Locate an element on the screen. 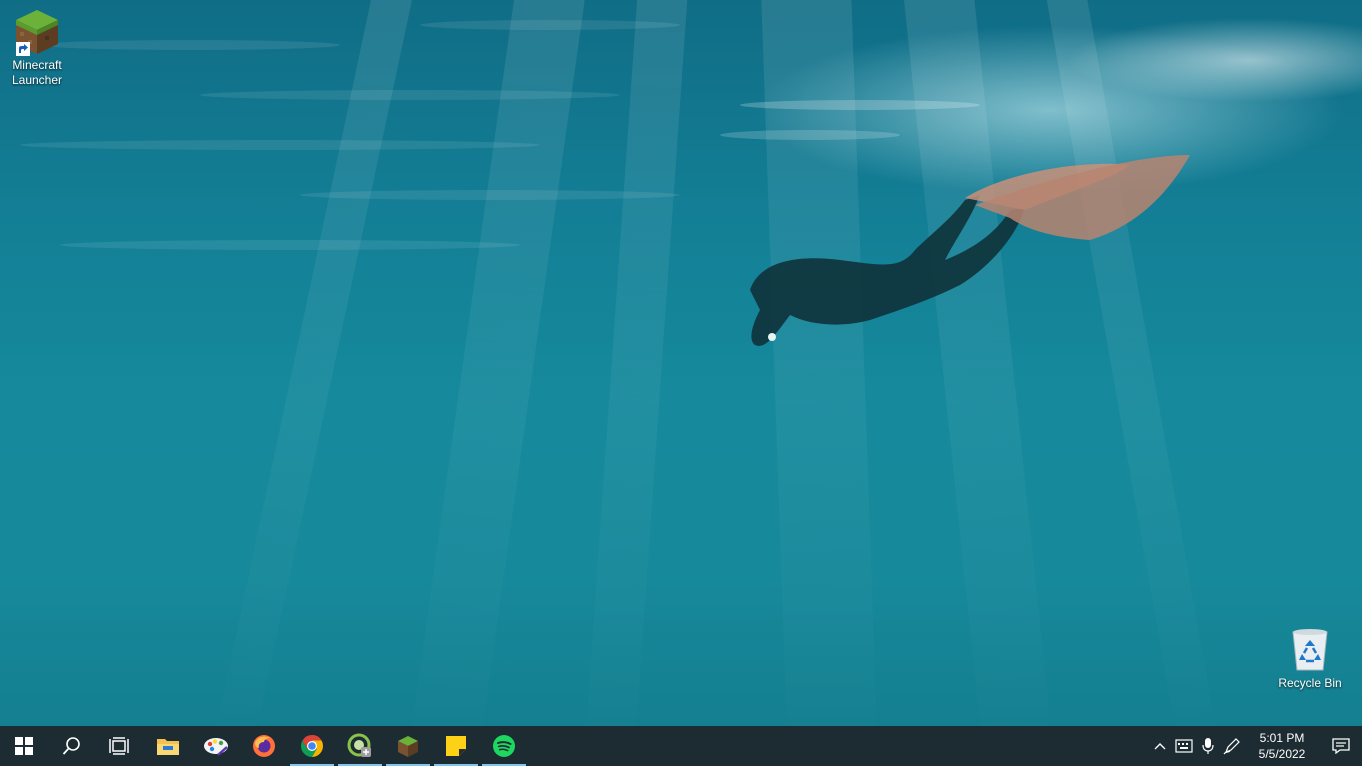 This screenshot has width=1362, height=766. action-center-button is located at coordinates (1341, 746).